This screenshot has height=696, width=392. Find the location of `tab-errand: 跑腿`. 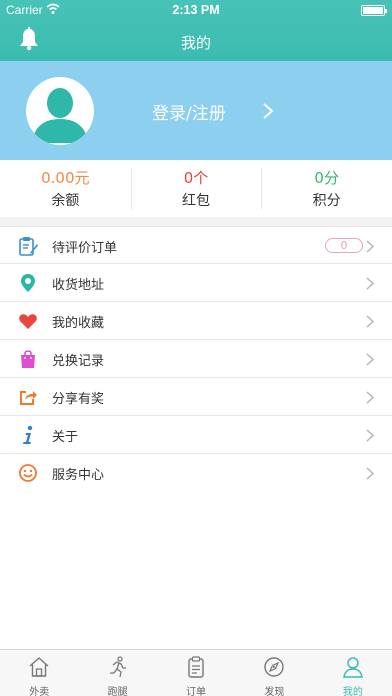

tab-errand: 跑腿 is located at coordinates (117, 673).